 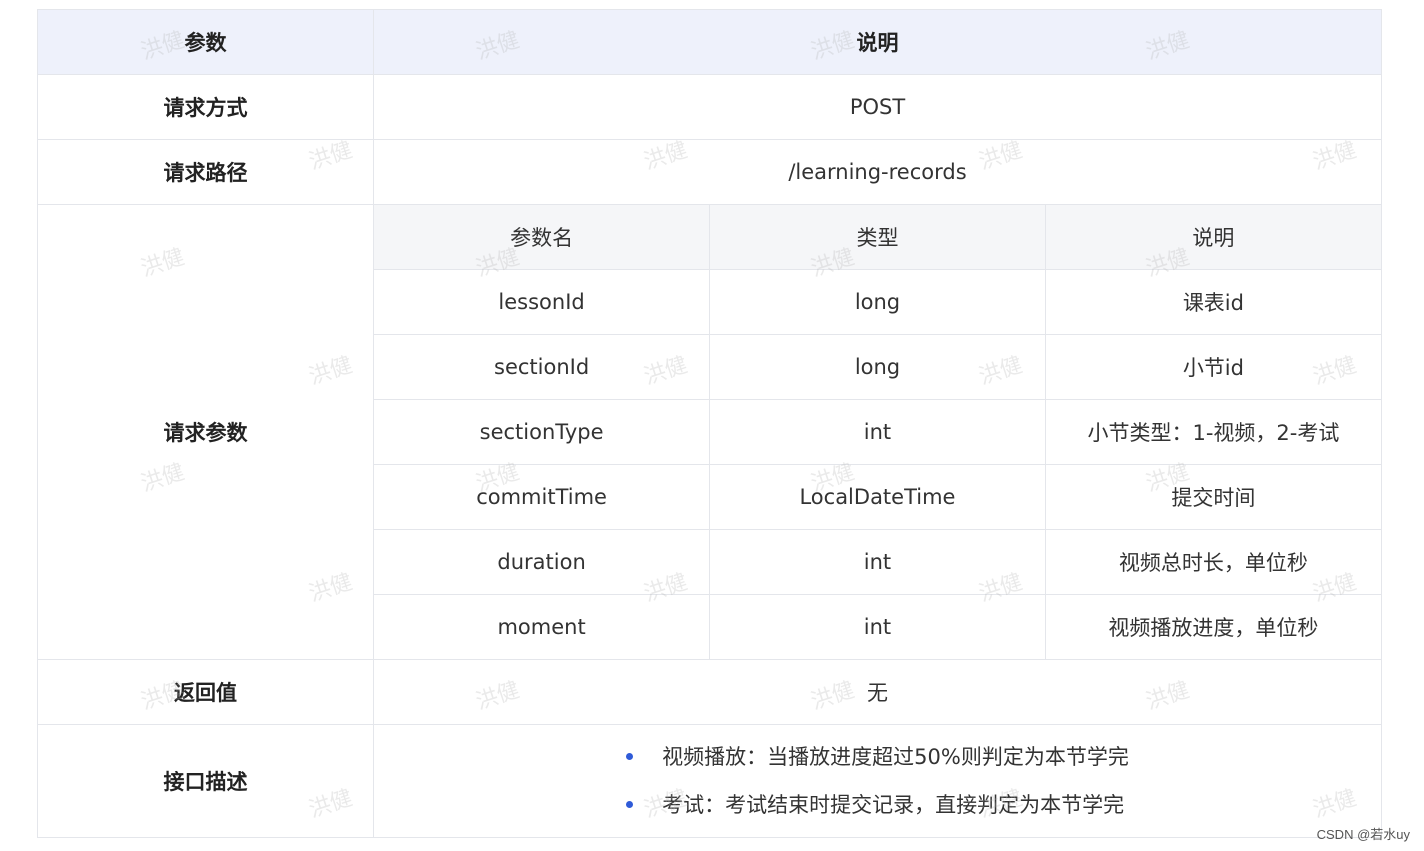 I want to click on table-row: moment int 视频播放进度，单位秒, so click(x=877, y=626).